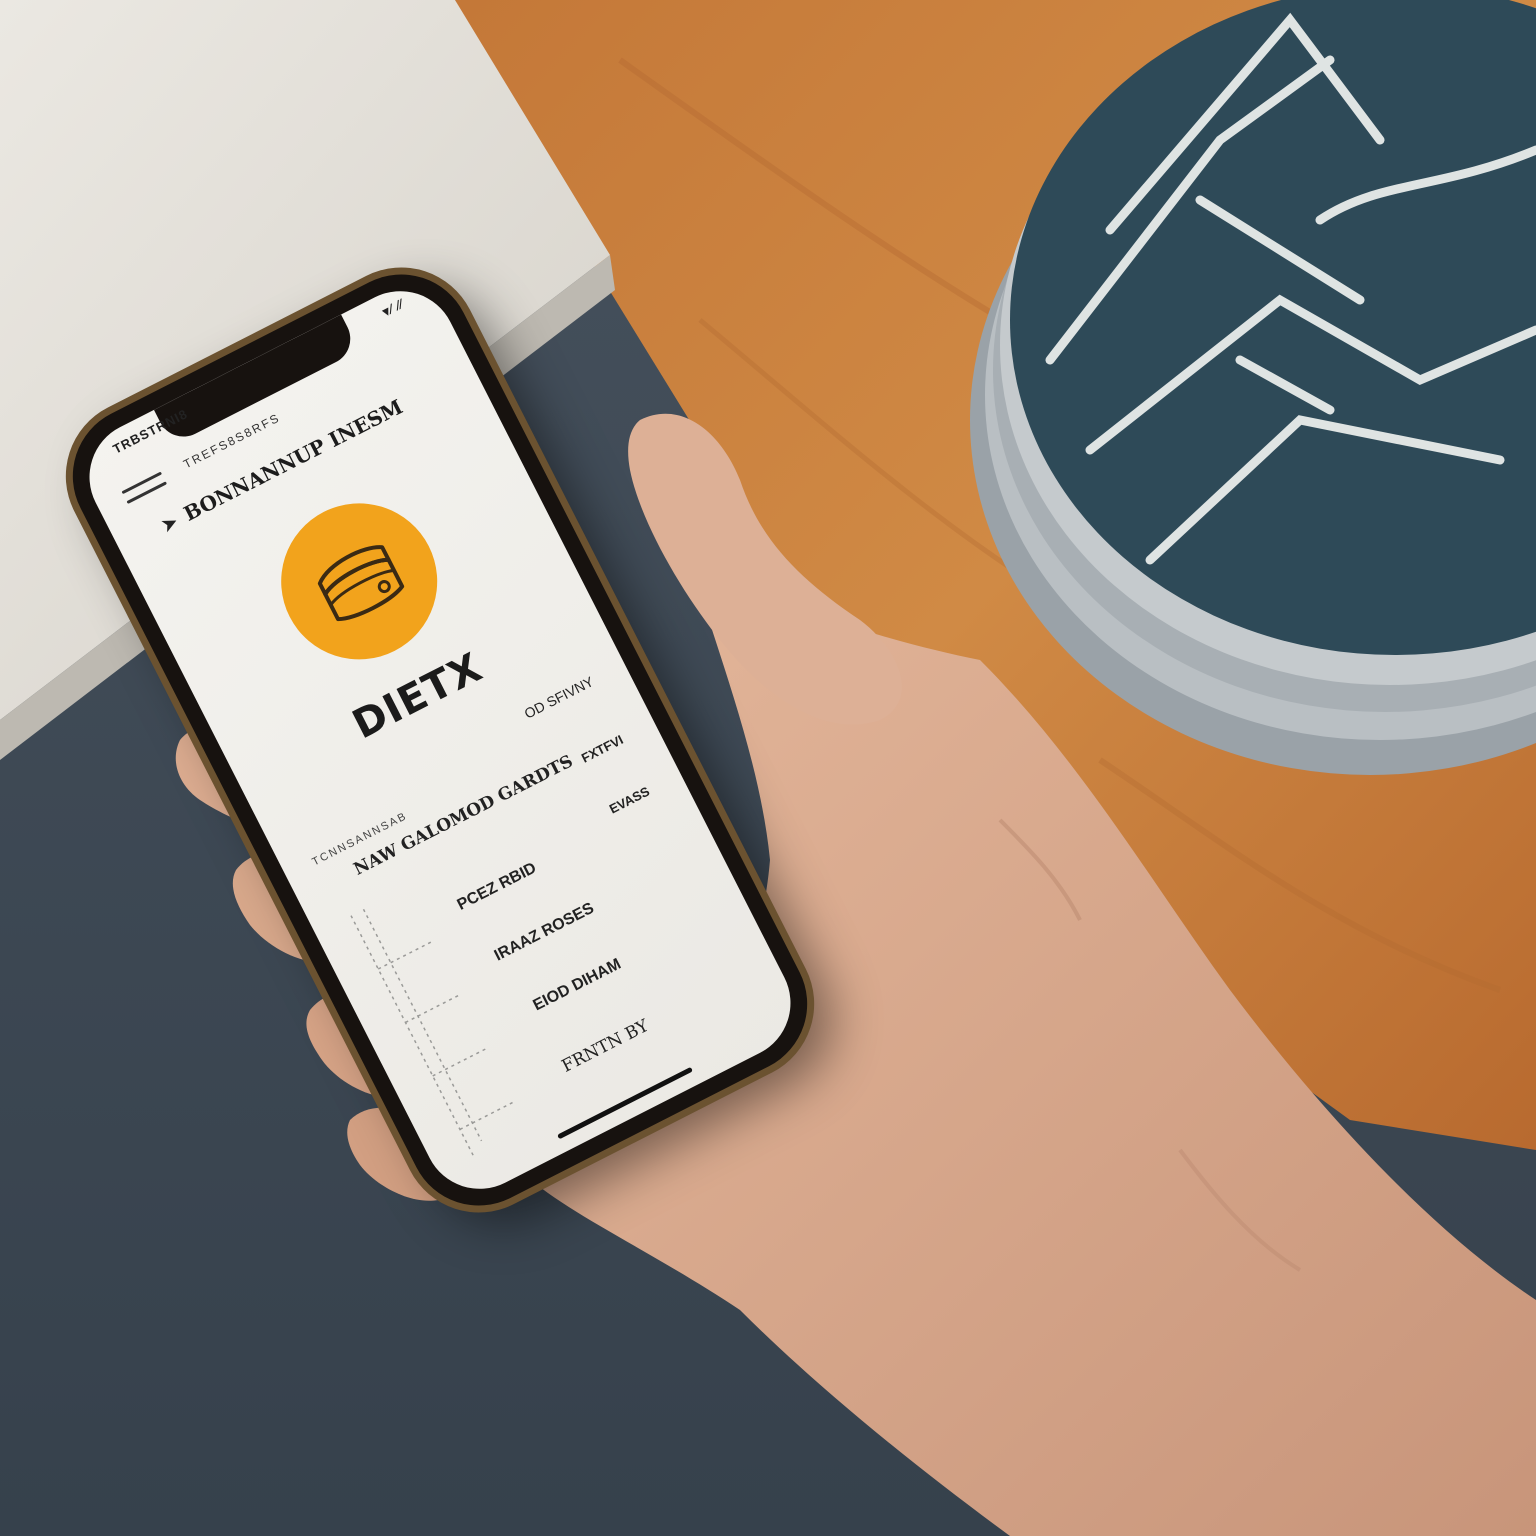 This screenshot has width=1536, height=1536. What do you see at coordinates (463, 815) in the screenshot?
I see `section-title: NAW GALOMOD GARDTS` at bounding box center [463, 815].